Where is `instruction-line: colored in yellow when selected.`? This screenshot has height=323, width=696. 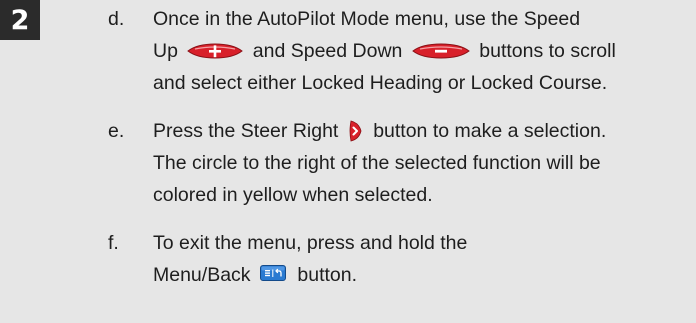
instruction-line: colored in yellow when selected. is located at coordinates (424, 195).